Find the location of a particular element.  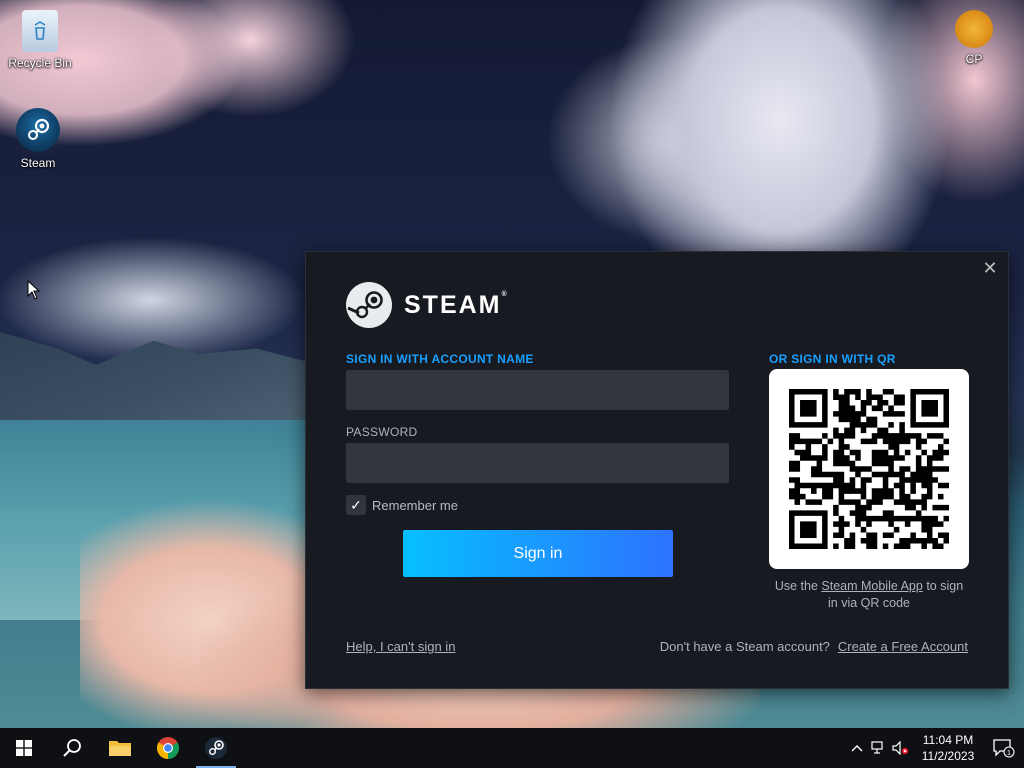

steam-brand: STEAM® is located at coordinates (427, 305).